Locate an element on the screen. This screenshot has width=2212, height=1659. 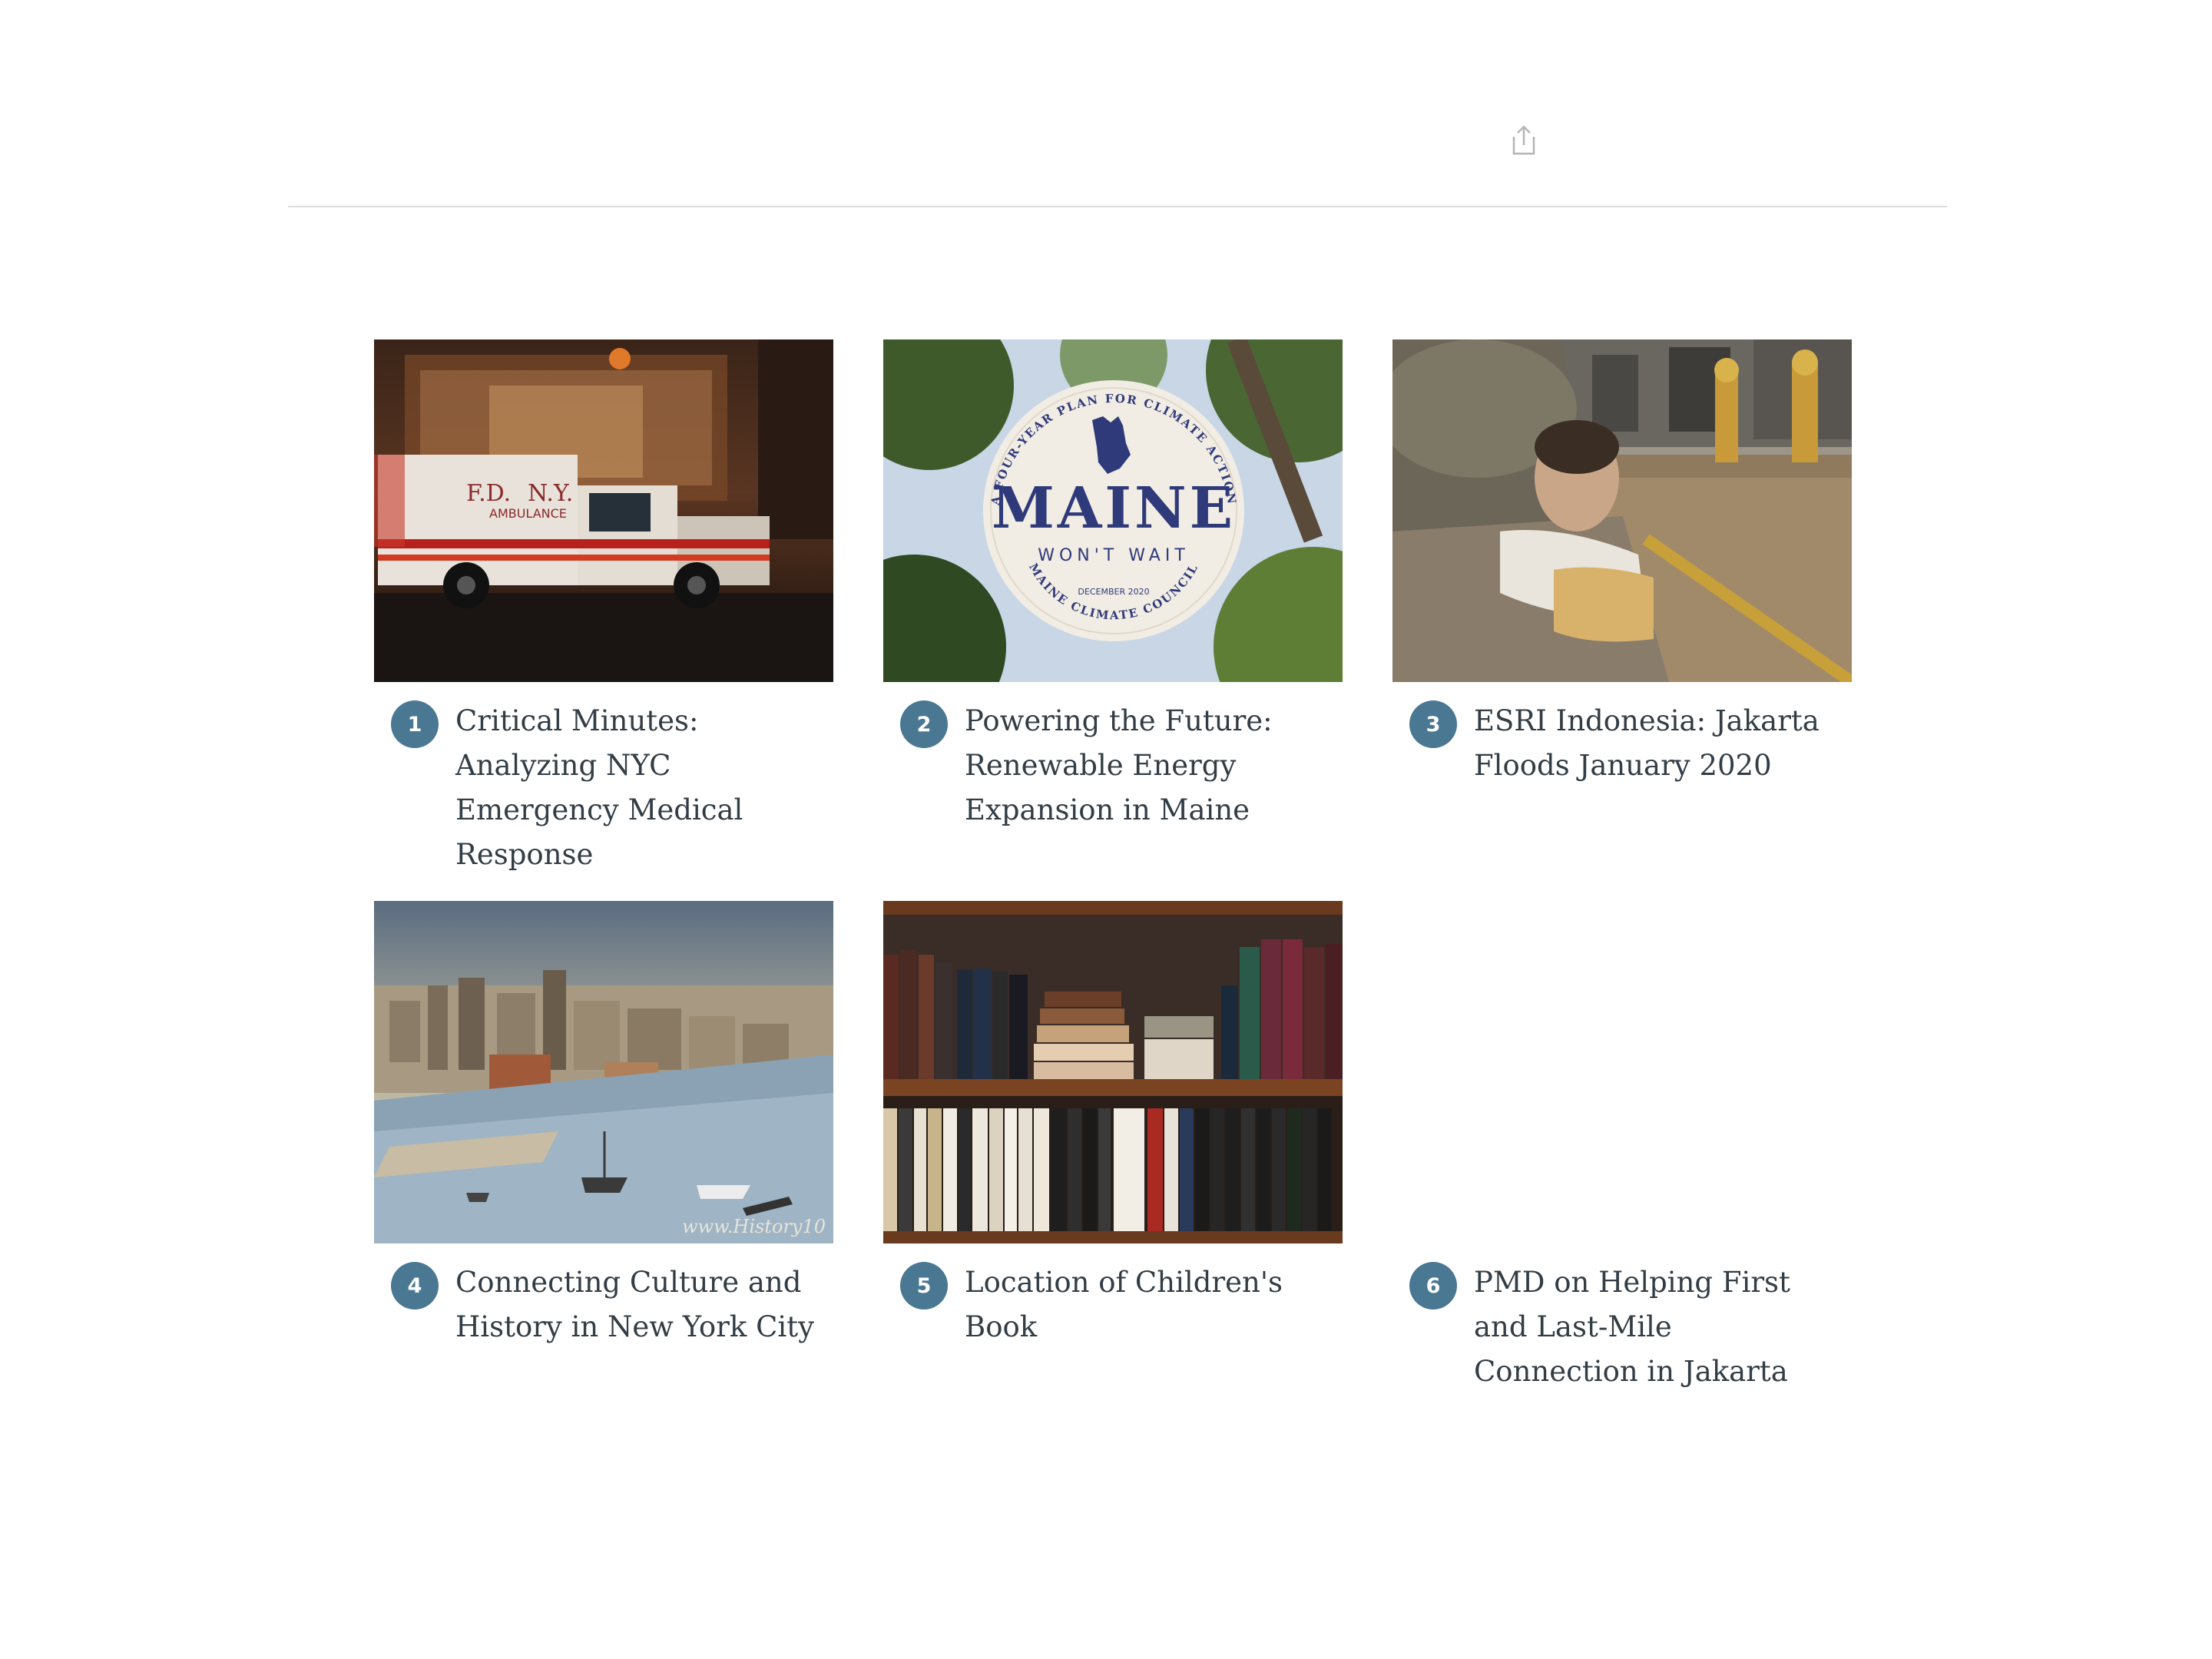
story-number-badge: 5 is located at coordinates (924, 1286).